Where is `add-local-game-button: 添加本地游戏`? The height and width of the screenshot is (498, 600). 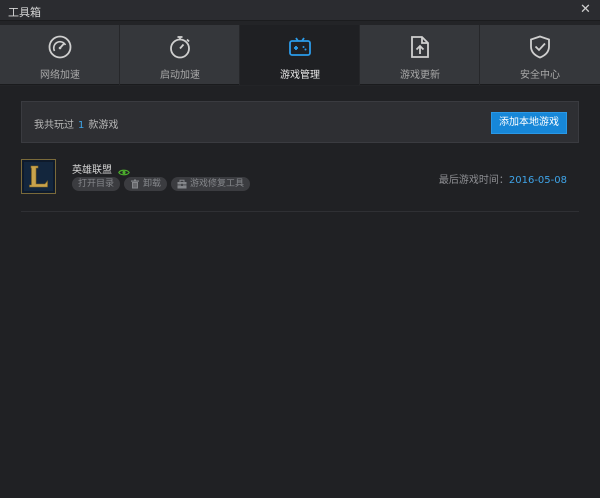 add-local-game-button: 添加本地游戏 is located at coordinates (529, 123).